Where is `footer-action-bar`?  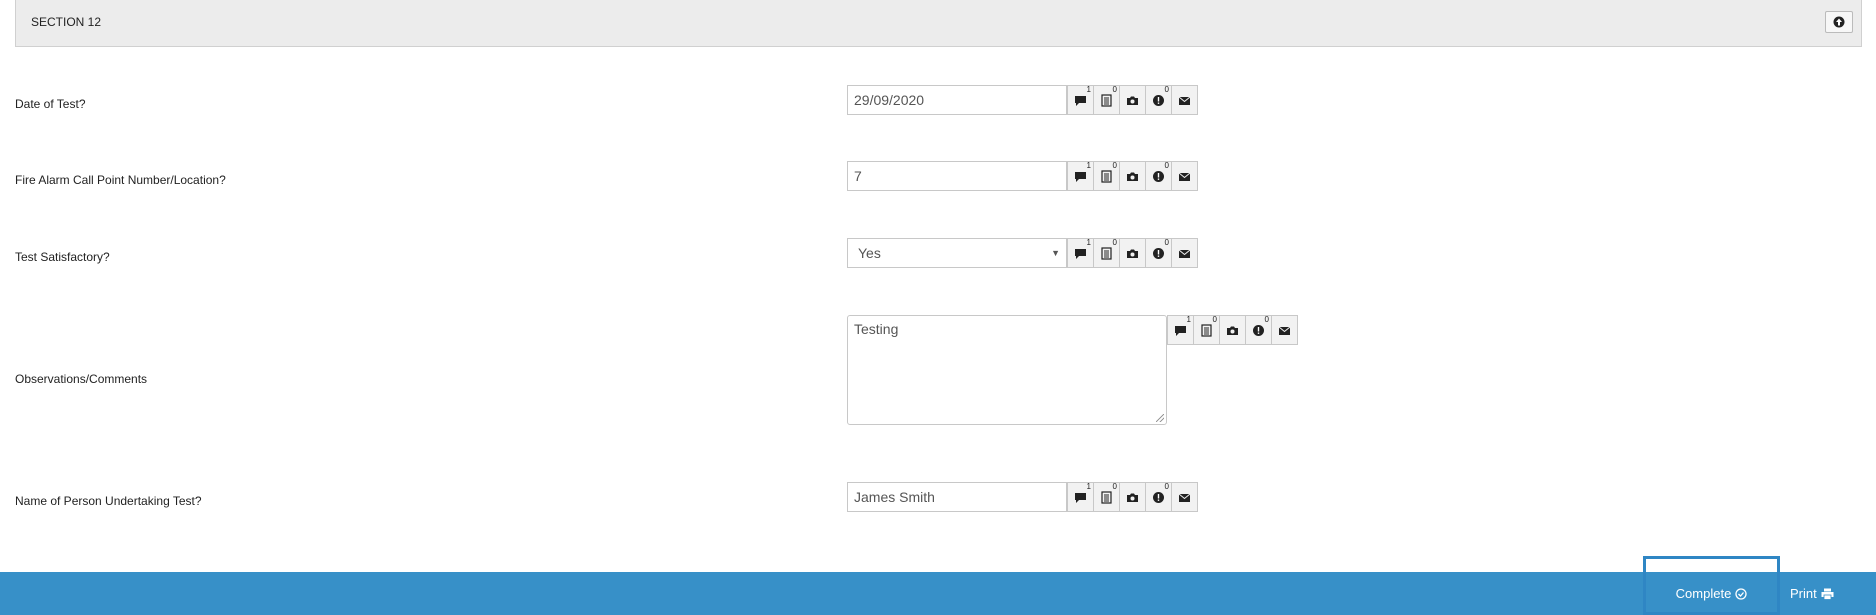 footer-action-bar is located at coordinates (938, 593).